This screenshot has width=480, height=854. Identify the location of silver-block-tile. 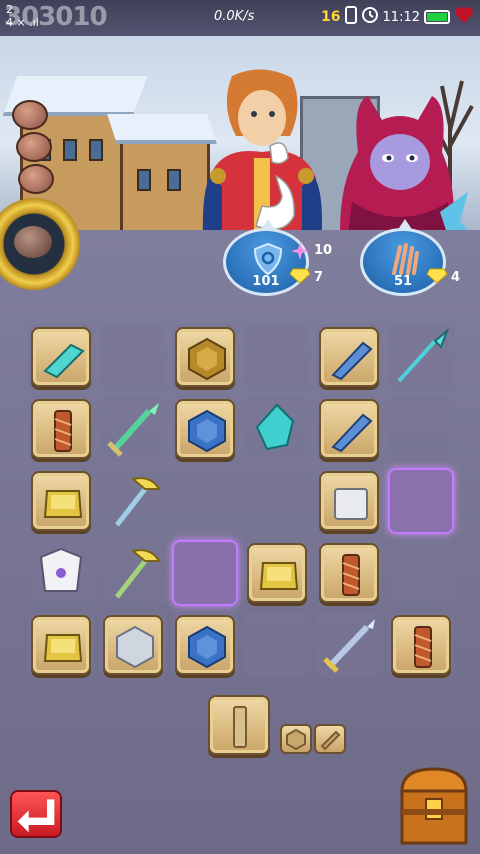
(349, 501).